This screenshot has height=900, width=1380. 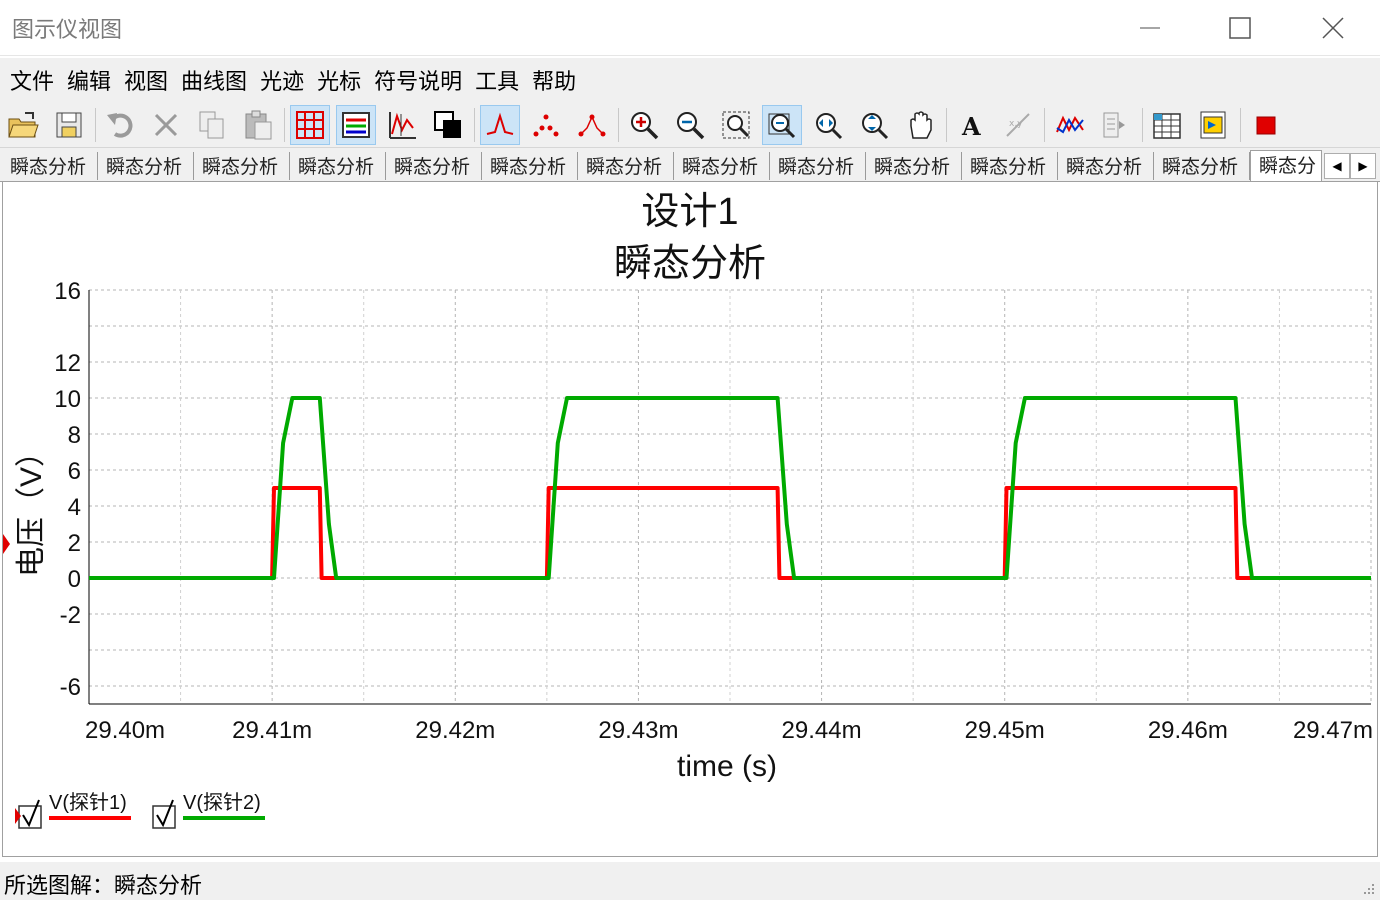 I want to click on menu-file: 文件, so click(x=32, y=80).